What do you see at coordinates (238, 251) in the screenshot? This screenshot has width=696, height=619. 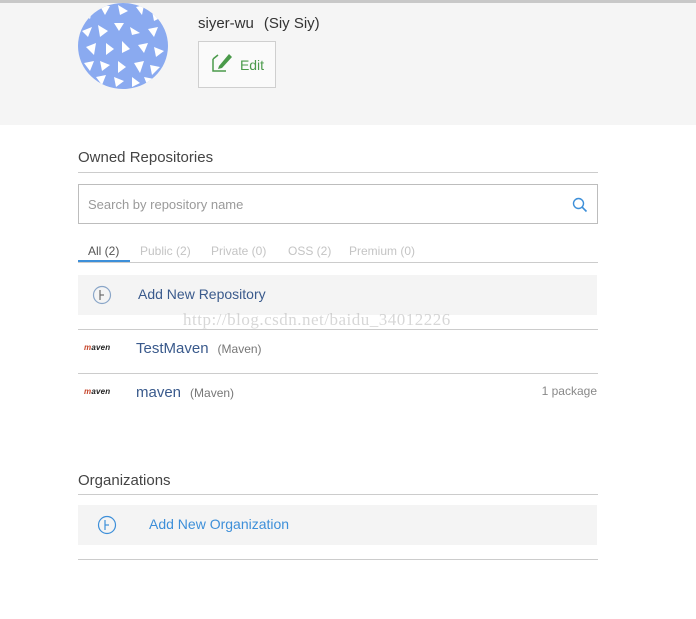 I see `tab-private: Private (0)` at bounding box center [238, 251].